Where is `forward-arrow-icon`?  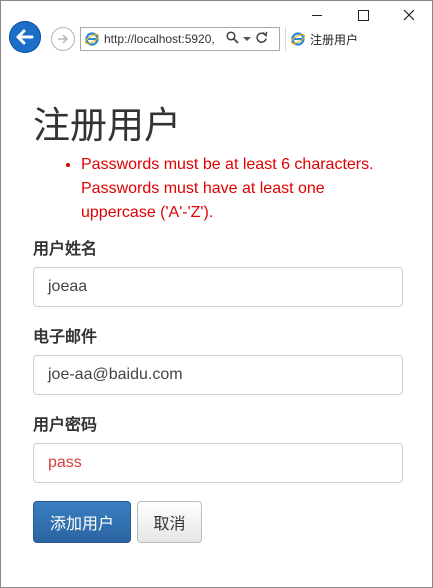
forward-arrow-icon is located at coordinates (63, 39).